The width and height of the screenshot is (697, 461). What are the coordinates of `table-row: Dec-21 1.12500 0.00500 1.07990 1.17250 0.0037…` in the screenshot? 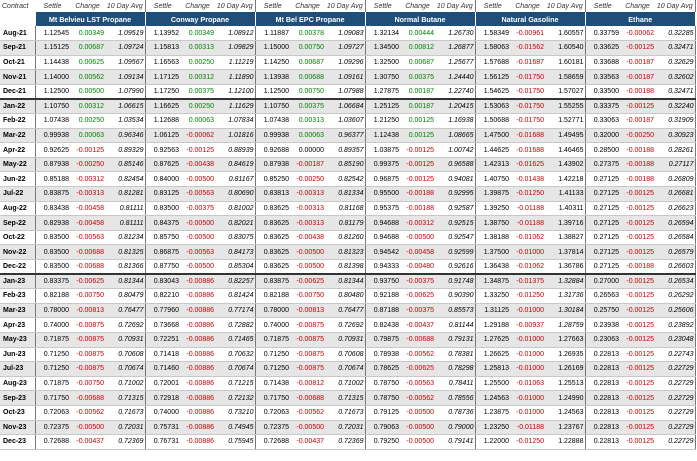 It's located at (348, 92).